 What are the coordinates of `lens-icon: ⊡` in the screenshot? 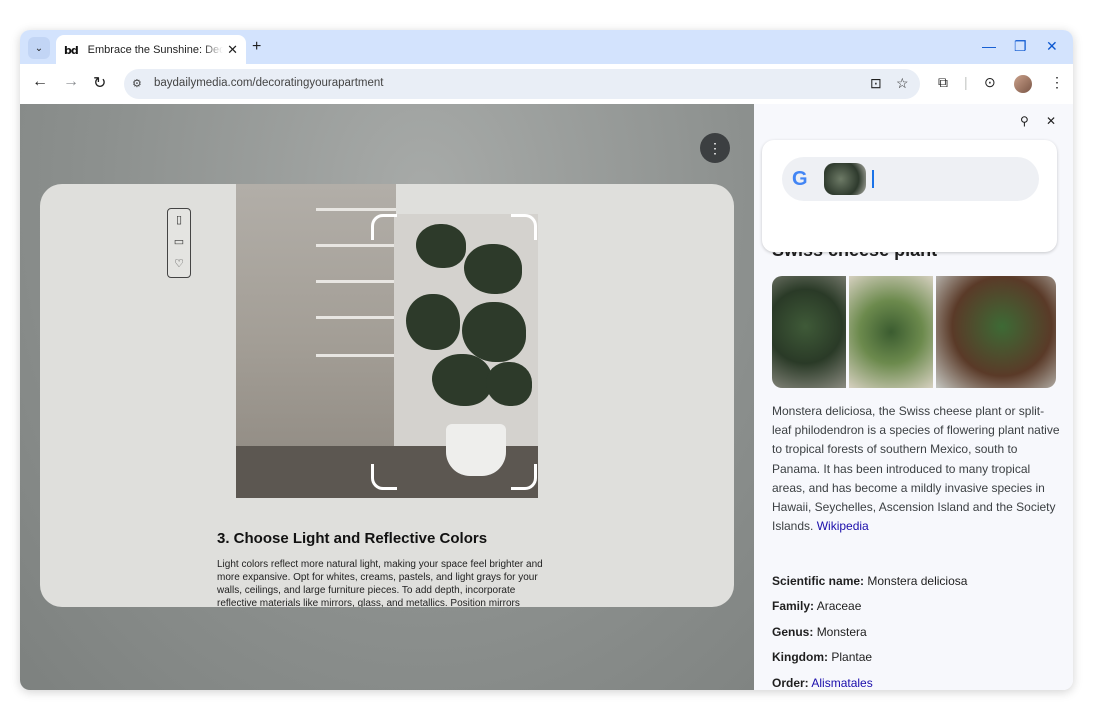 It's located at (876, 83).